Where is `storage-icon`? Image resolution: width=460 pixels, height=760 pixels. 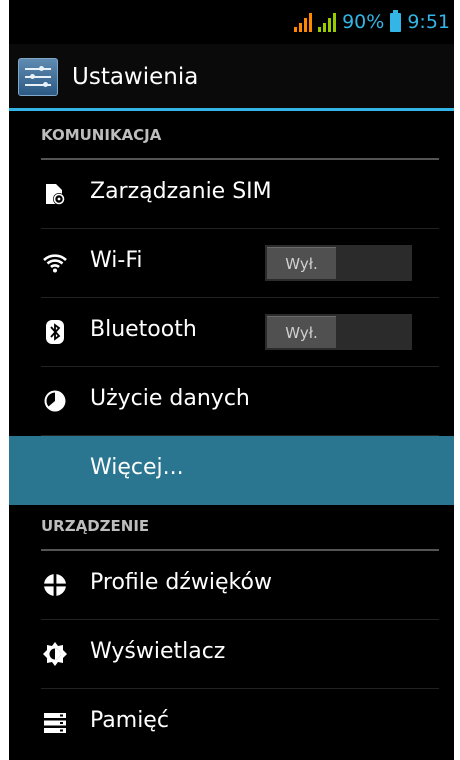
storage-icon is located at coordinates (55, 723).